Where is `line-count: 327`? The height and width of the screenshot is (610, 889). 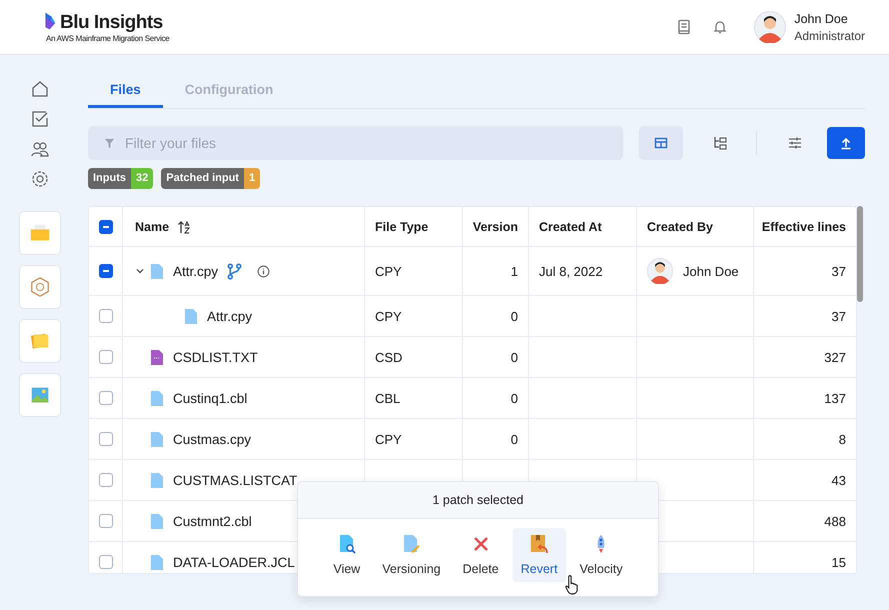 line-count: 327 is located at coordinates (835, 357).